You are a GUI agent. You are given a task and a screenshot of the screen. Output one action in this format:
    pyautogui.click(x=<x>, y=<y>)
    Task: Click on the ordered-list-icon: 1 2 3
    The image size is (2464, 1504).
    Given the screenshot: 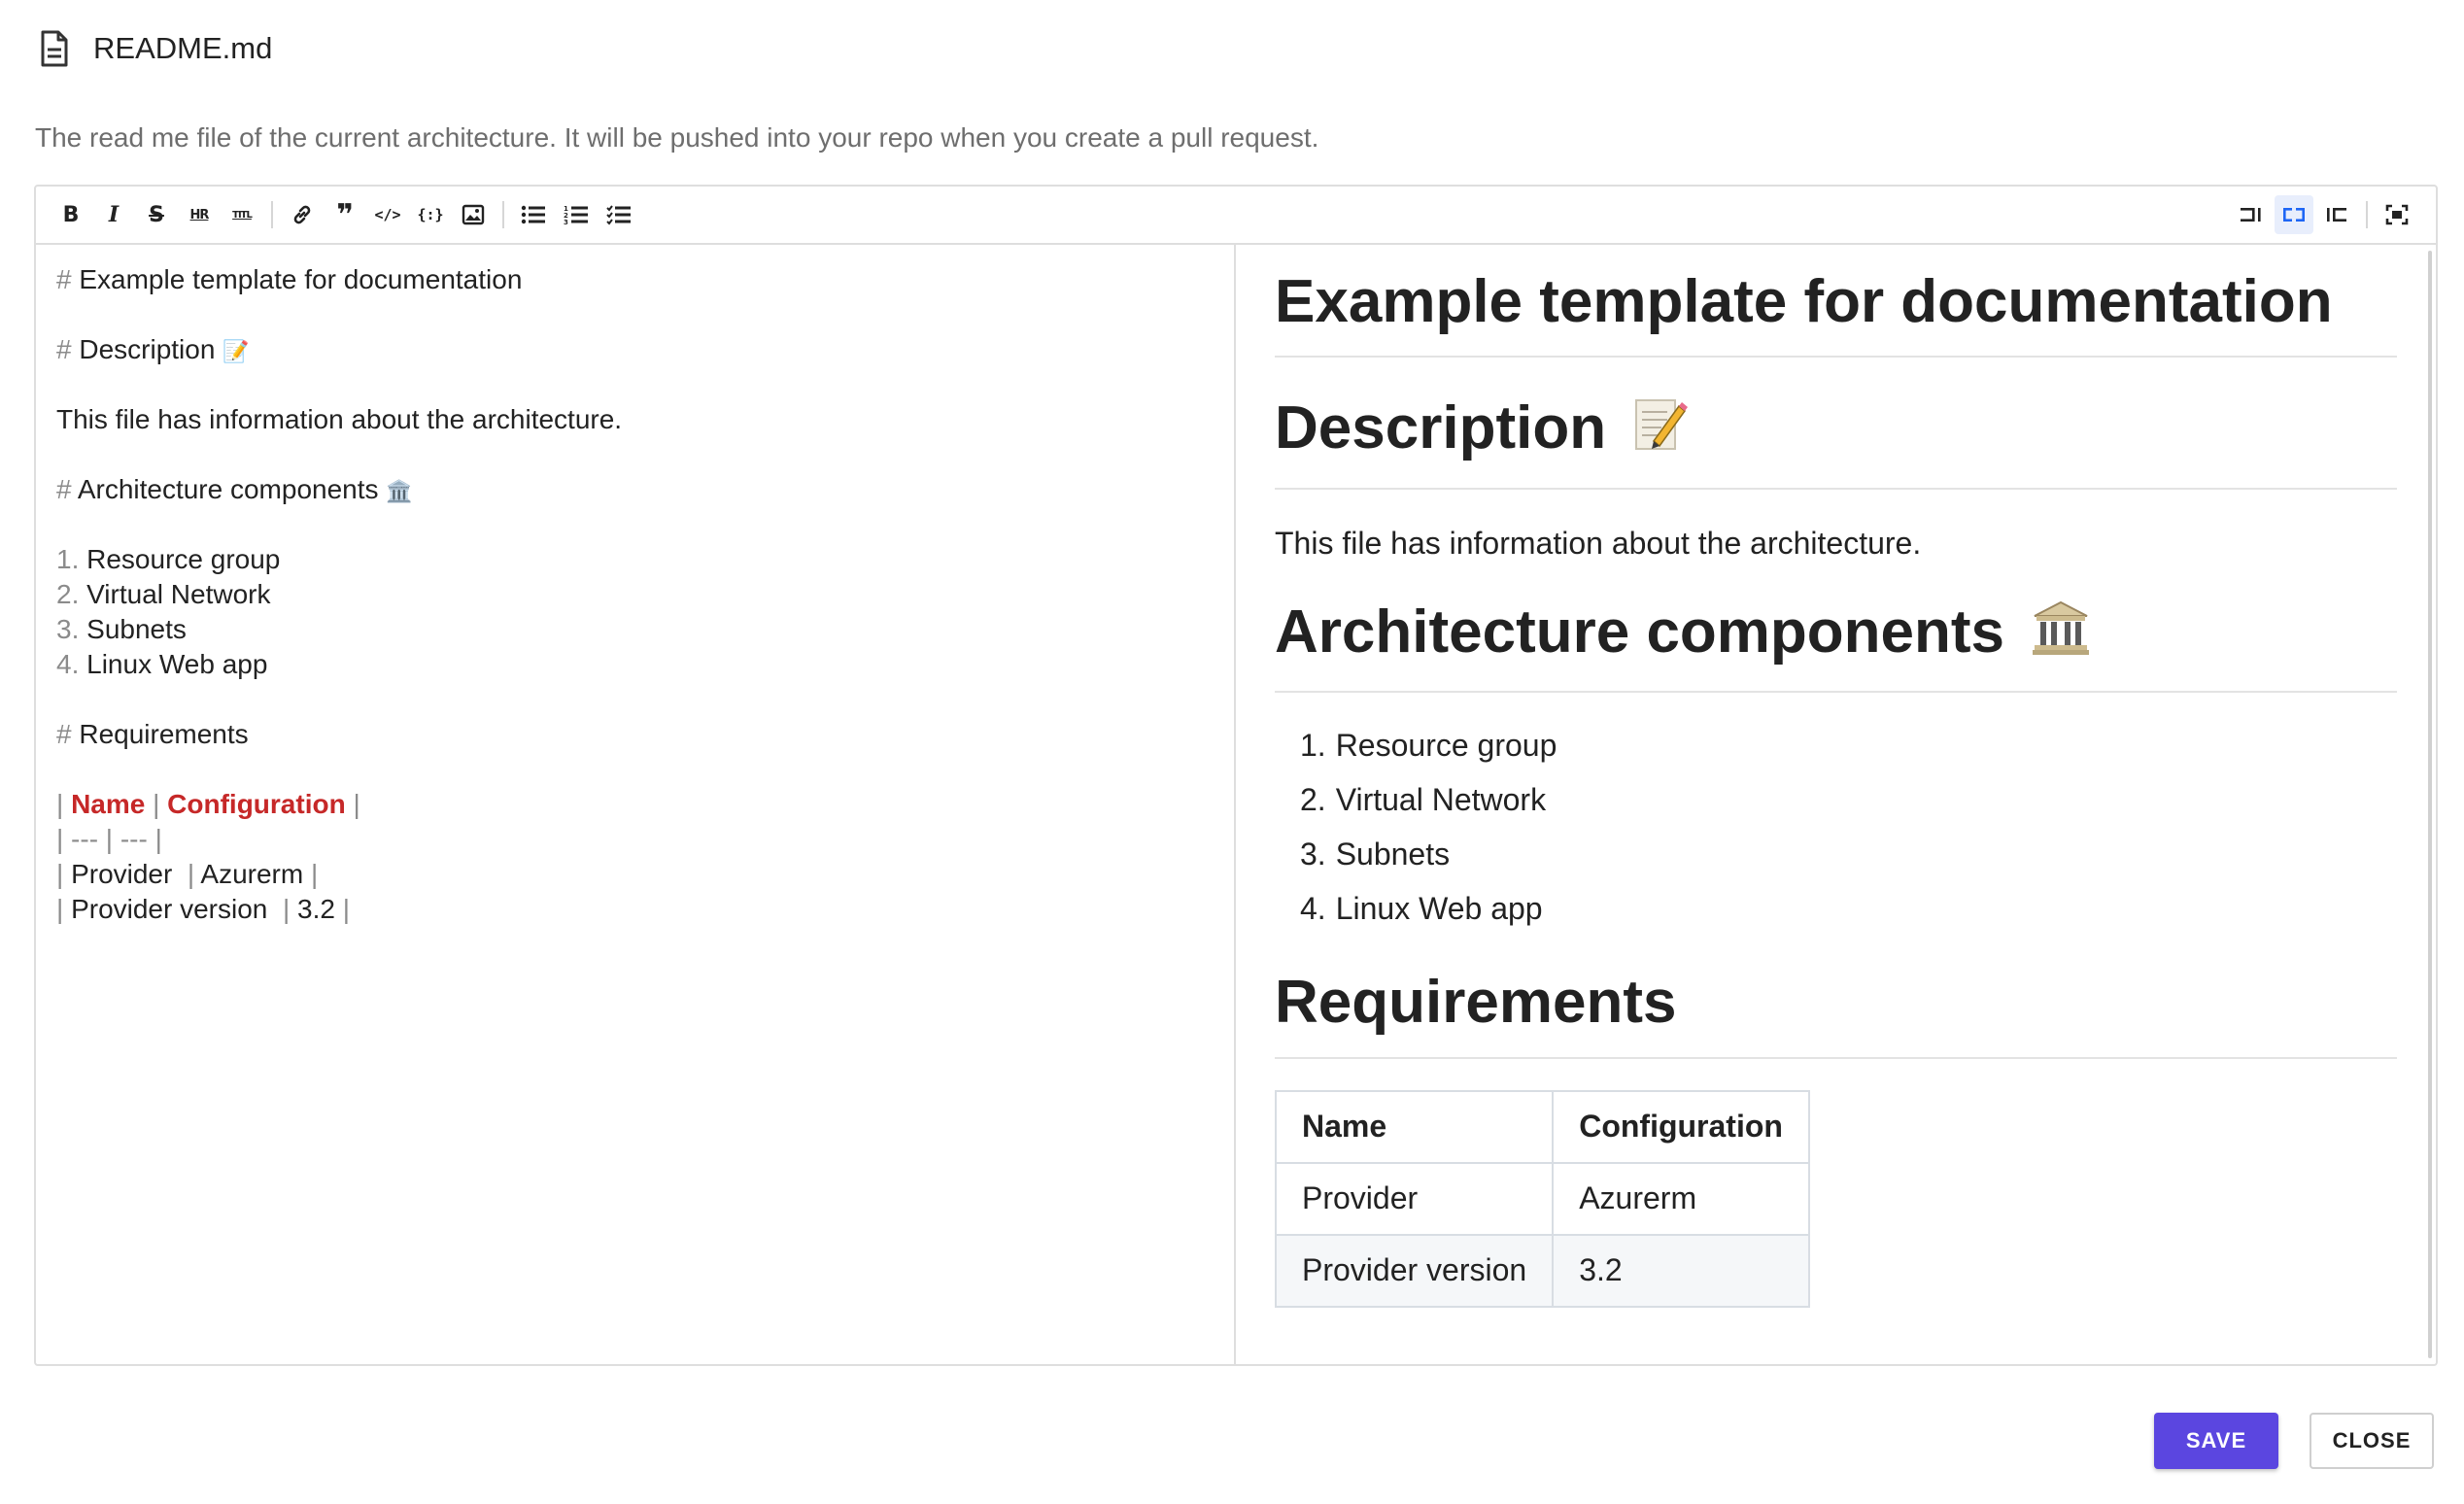 What is the action you would take?
    pyautogui.click(x=576, y=214)
    